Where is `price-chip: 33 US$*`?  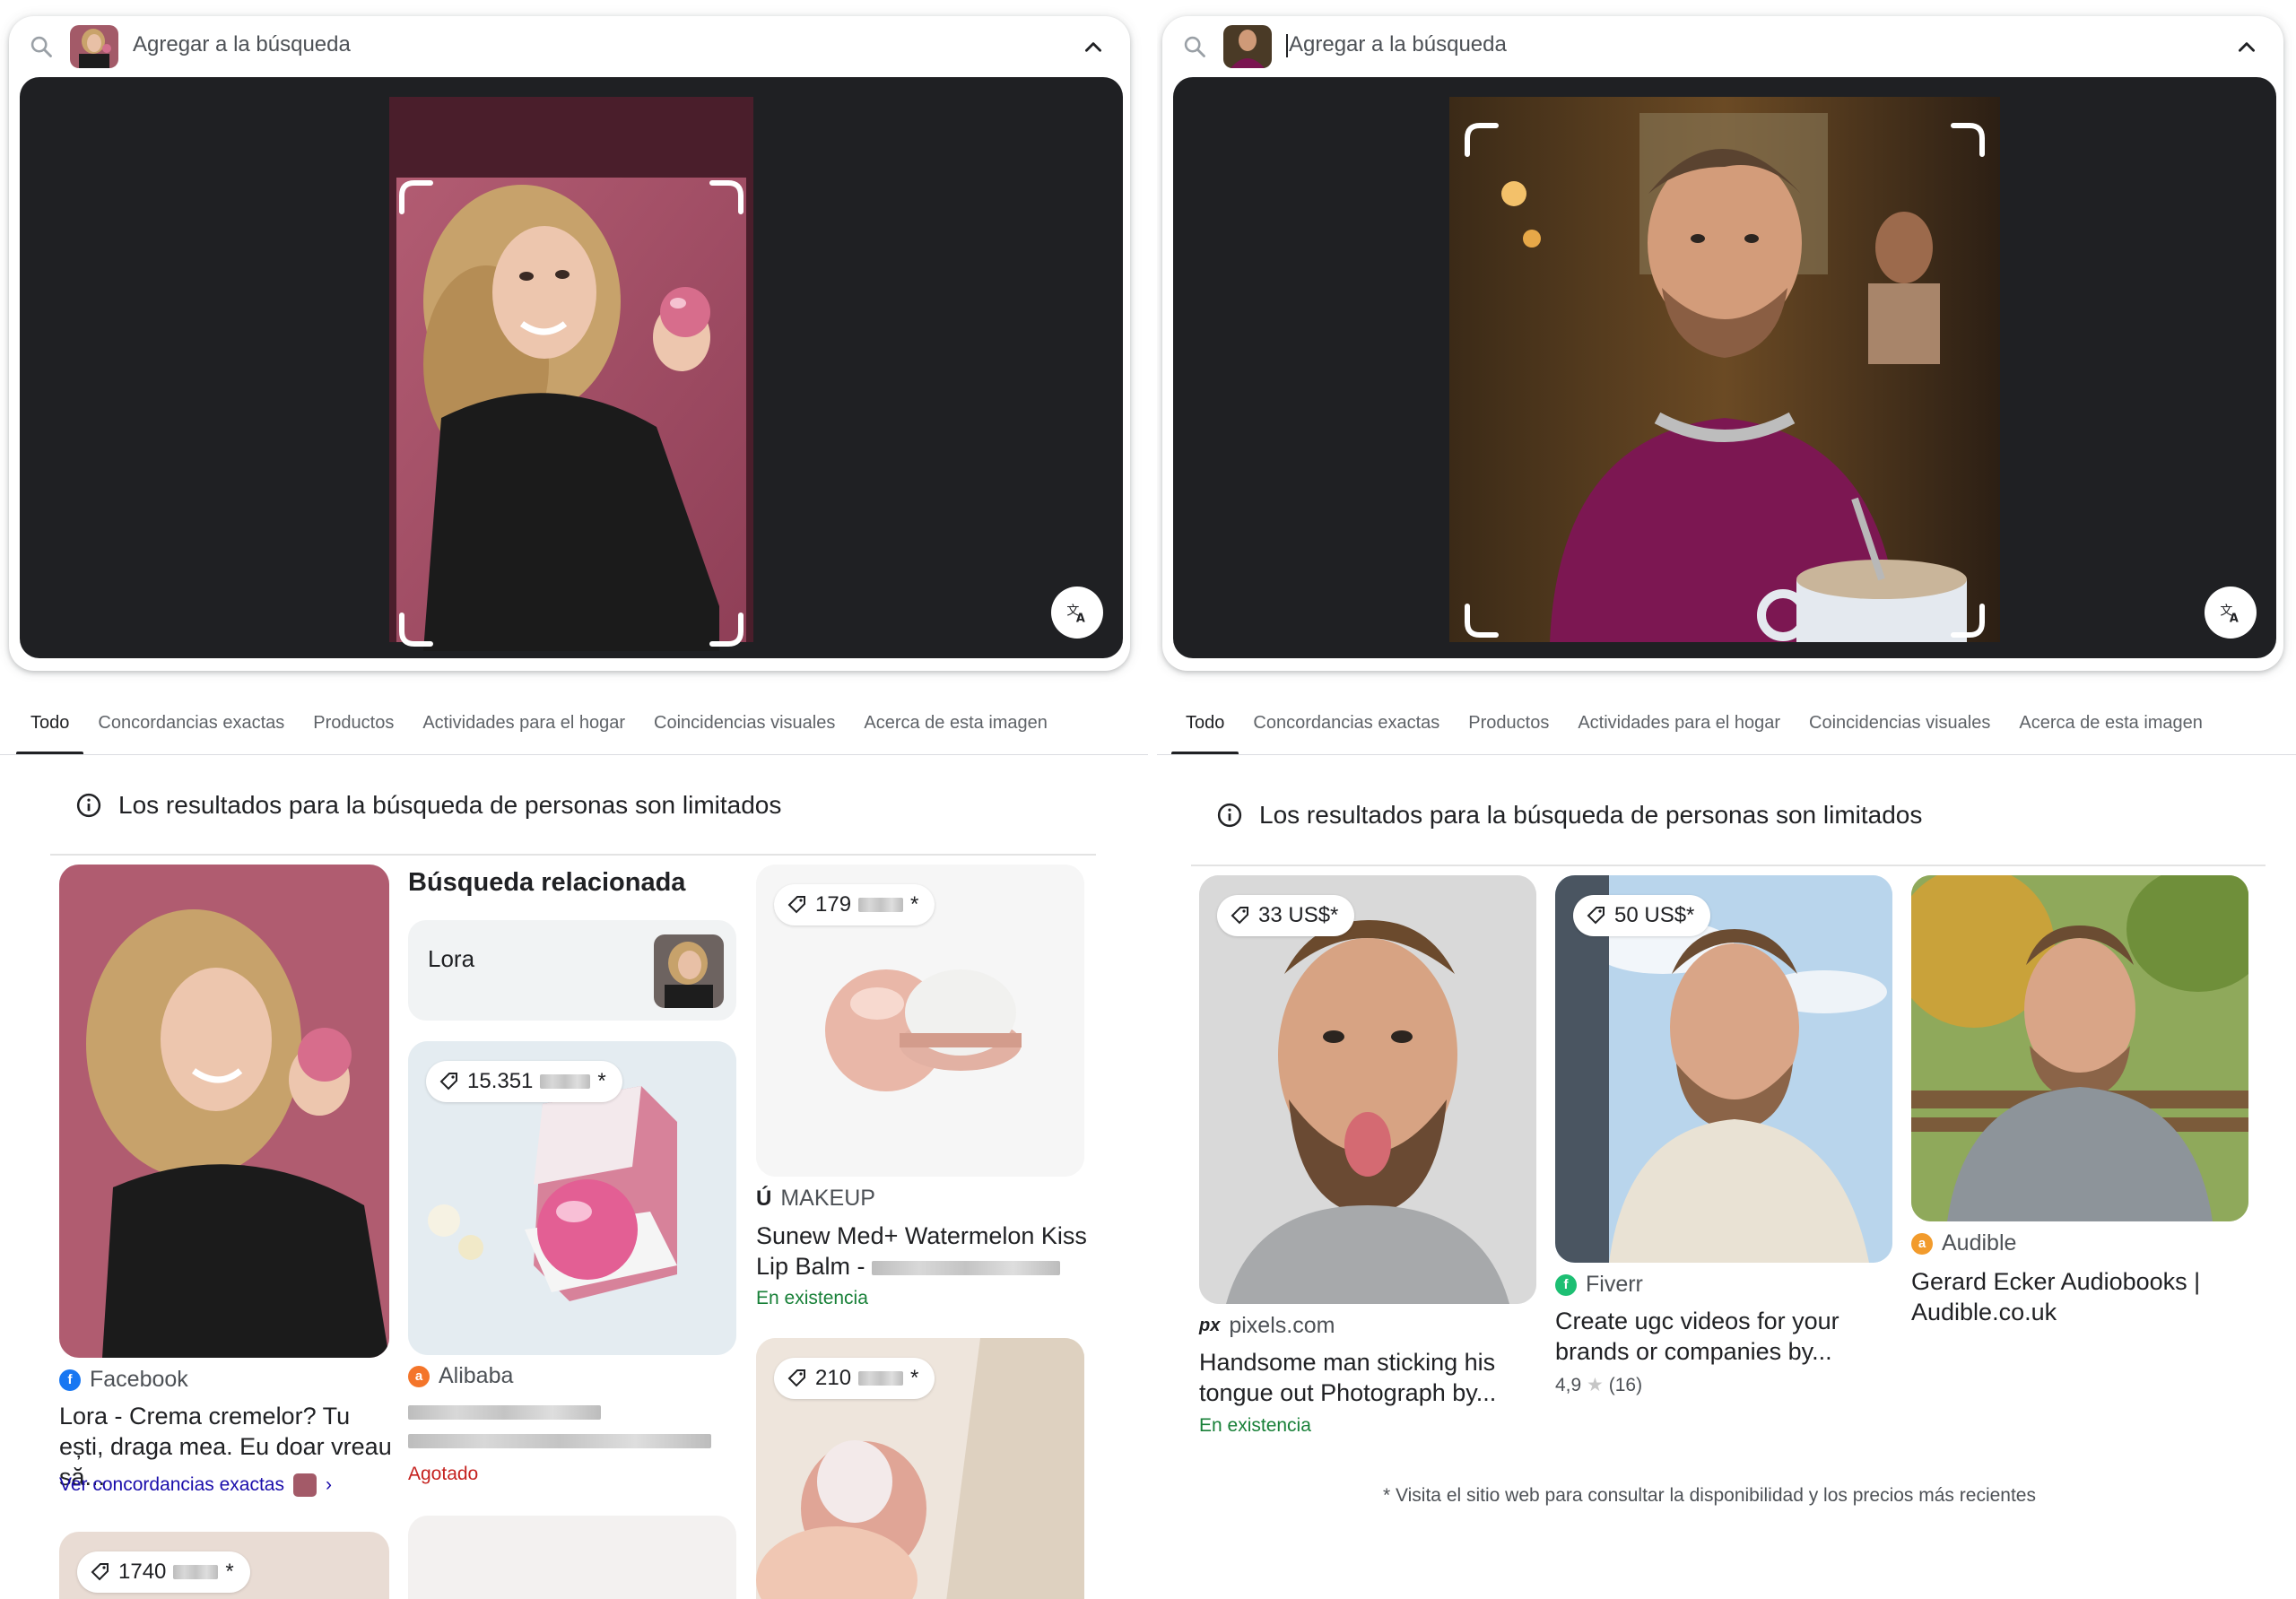
price-chip: 33 US$* is located at coordinates (1286, 916).